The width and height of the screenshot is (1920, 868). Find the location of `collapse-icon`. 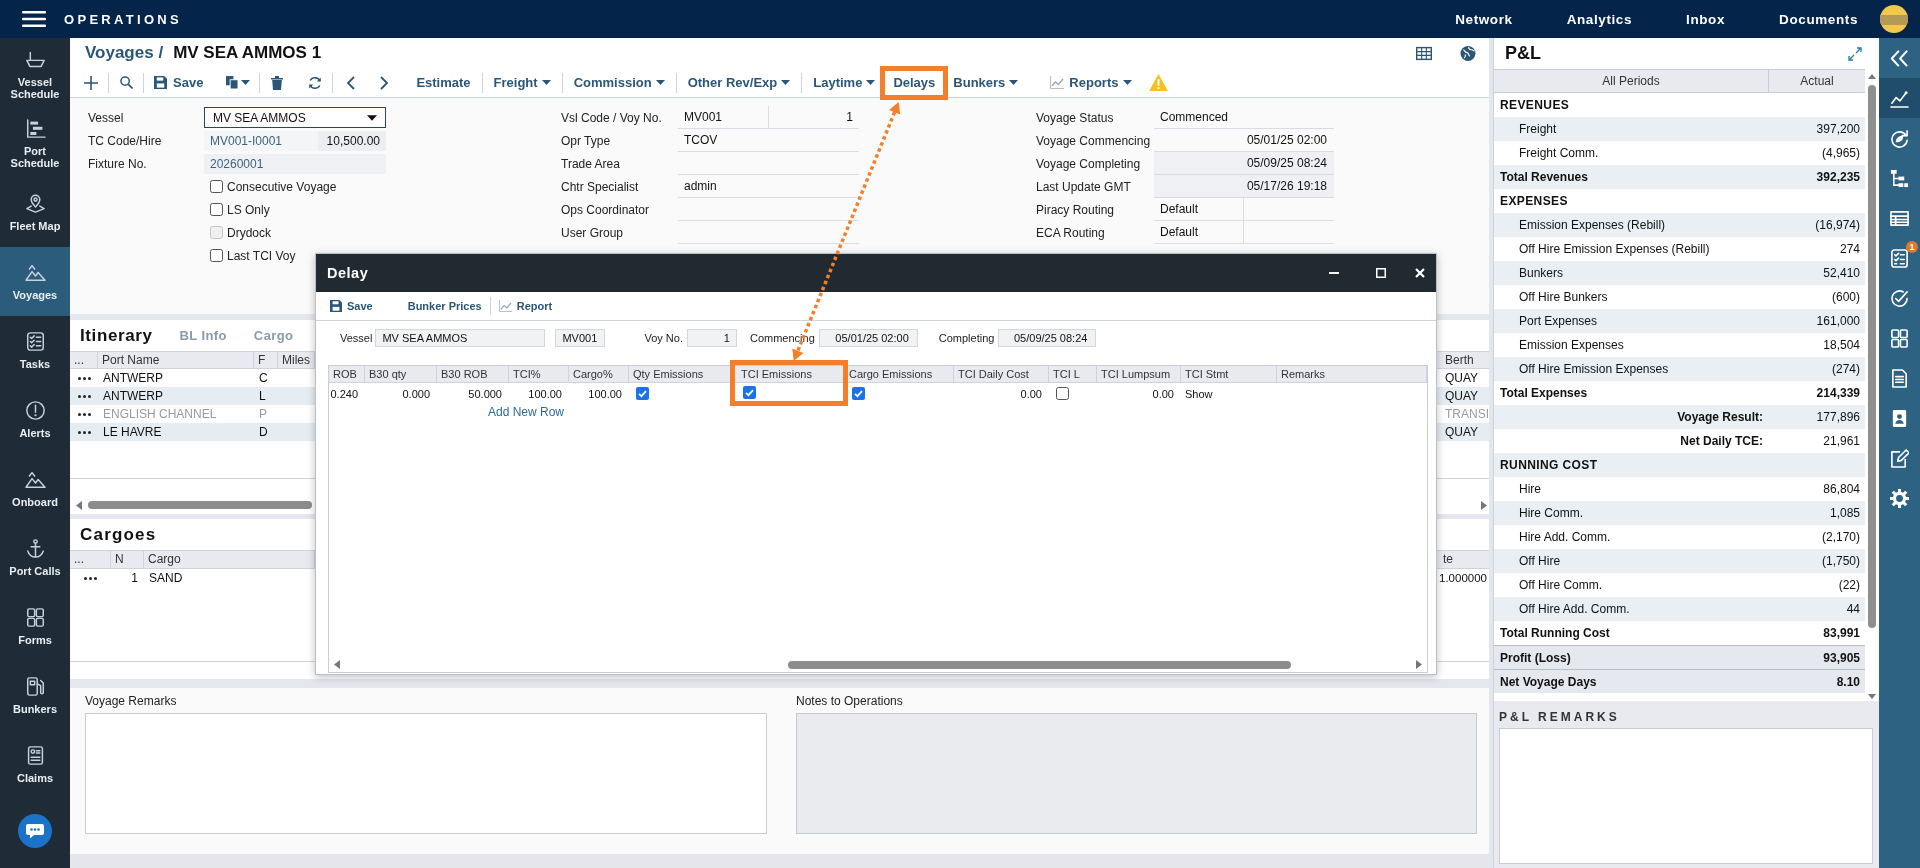

collapse-icon is located at coordinates (1899, 58).